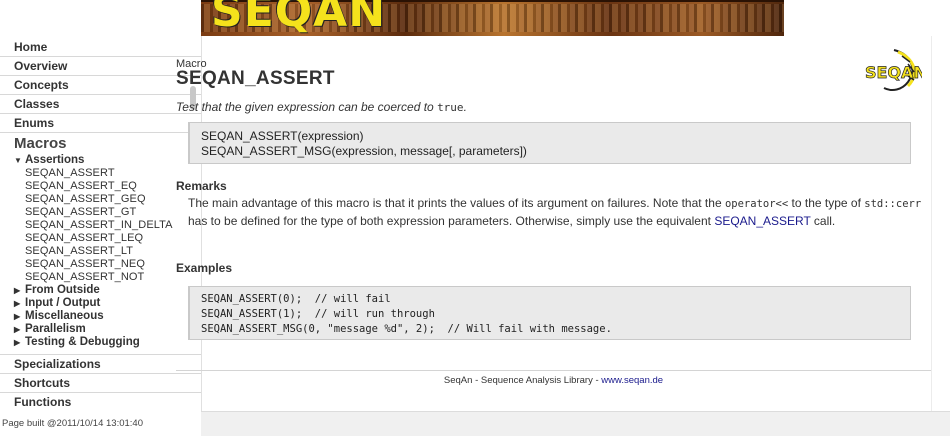 The image size is (950, 436). Describe the element at coordinates (100, 238) in the screenshot. I see `macro-link-seqan-assert-leq: SEQAN_ASSERT_LEQ` at that location.